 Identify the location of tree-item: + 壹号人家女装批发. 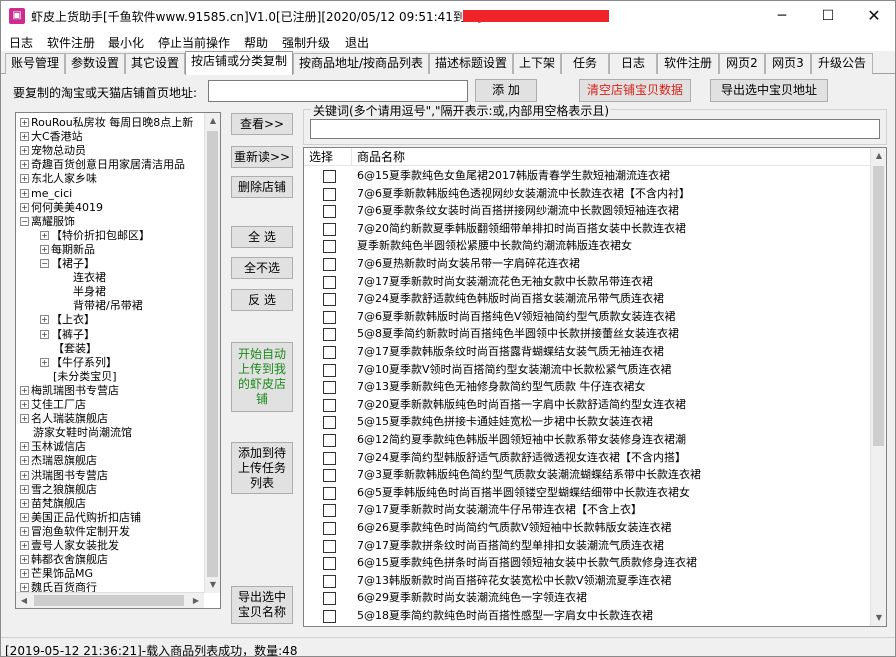
(69, 546).